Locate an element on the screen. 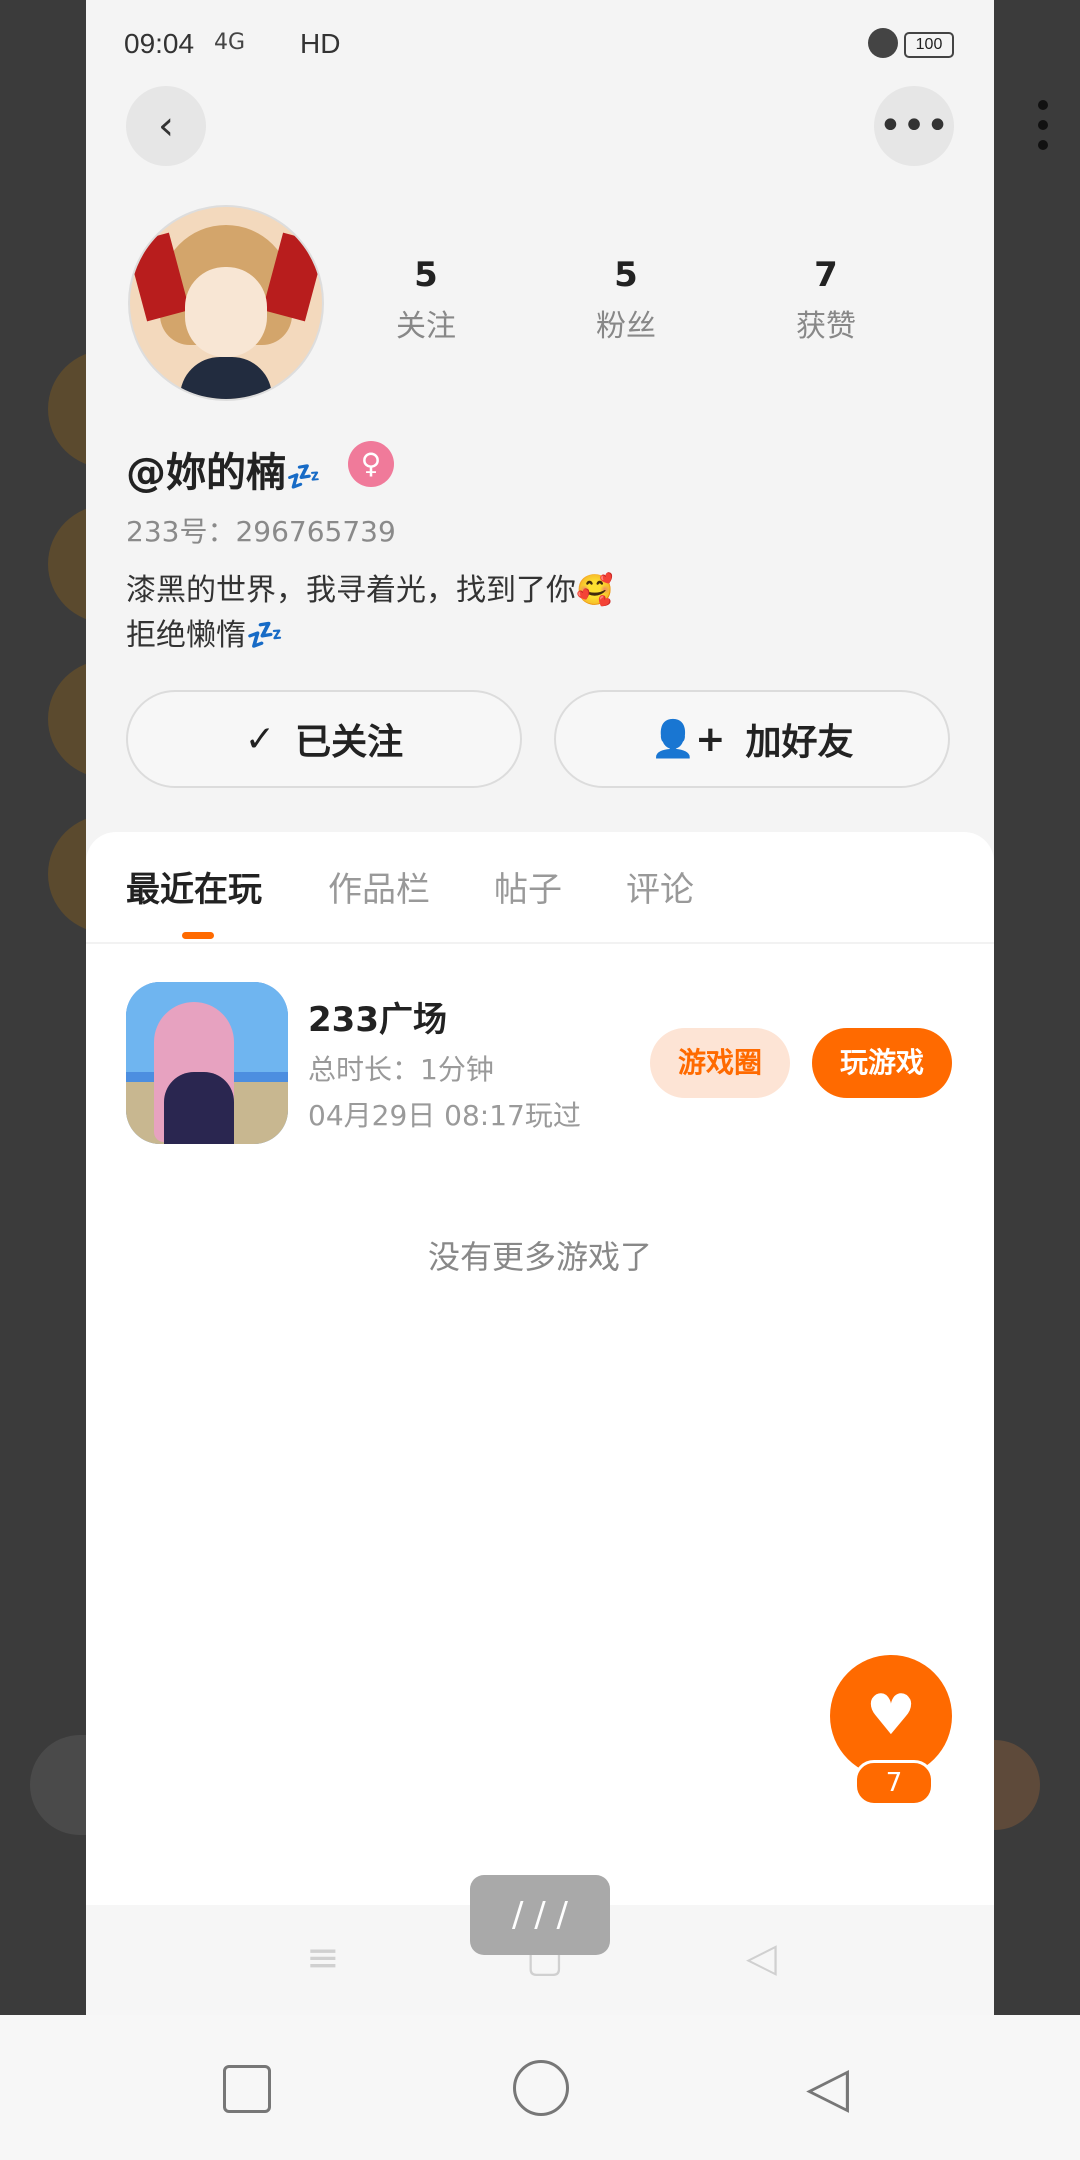 The height and width of the screenshot is (2160, 1080). bio-line-2: 拒绝懒惰💤 is located at coordinates (205, 635).